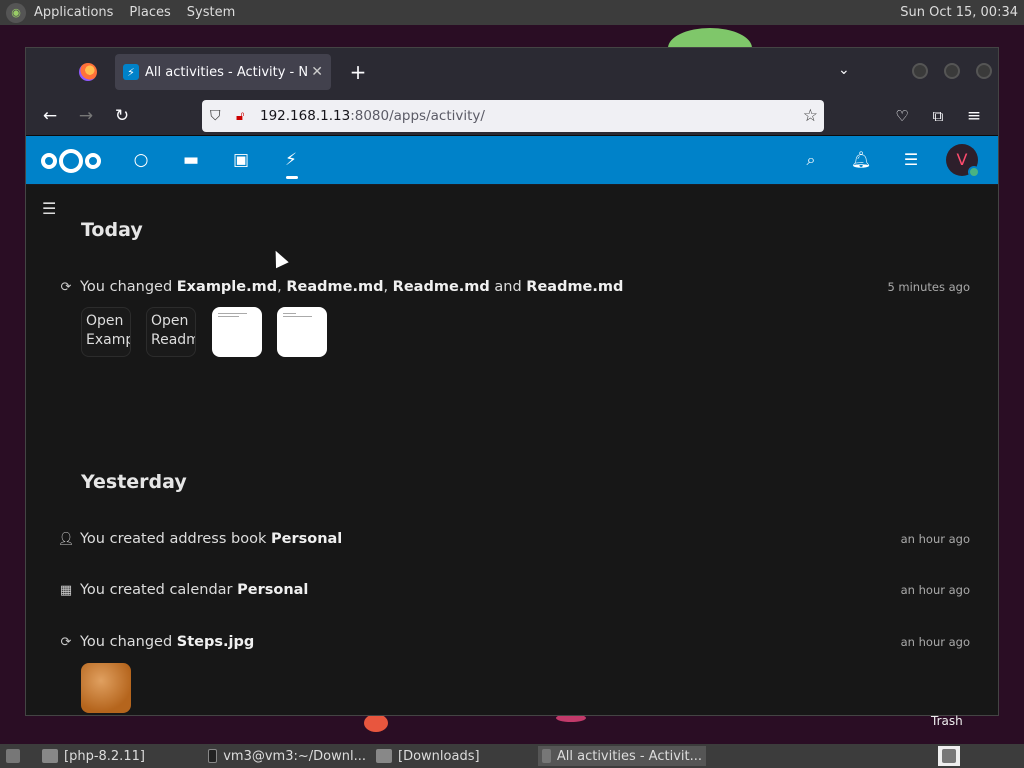 The width and height of the screenshot is (1024, 768). What do you see at coordinates (291, 160) in the screenshot?
I see `activity-icon: ⚡` at bounding box center [291, 160].